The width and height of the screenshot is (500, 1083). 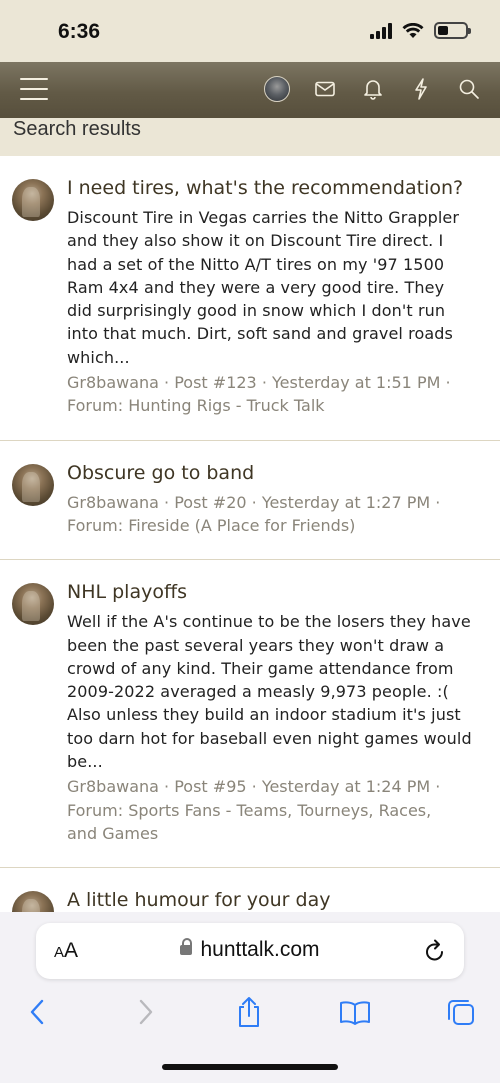 I want to click on status-bar: 6:36, so click(x=250, y=31).